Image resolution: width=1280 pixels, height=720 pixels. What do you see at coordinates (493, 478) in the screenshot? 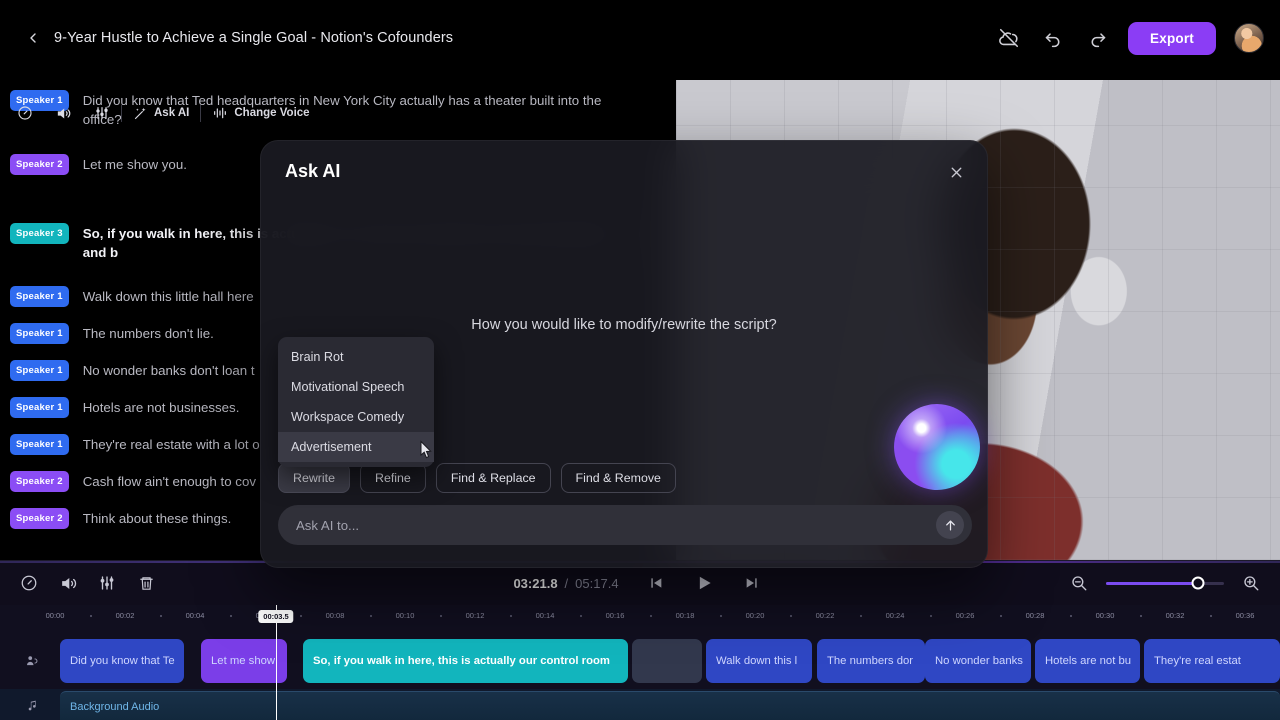
I see `action-find-replace-button: Find & Replace` at bounding box center [493, 478].